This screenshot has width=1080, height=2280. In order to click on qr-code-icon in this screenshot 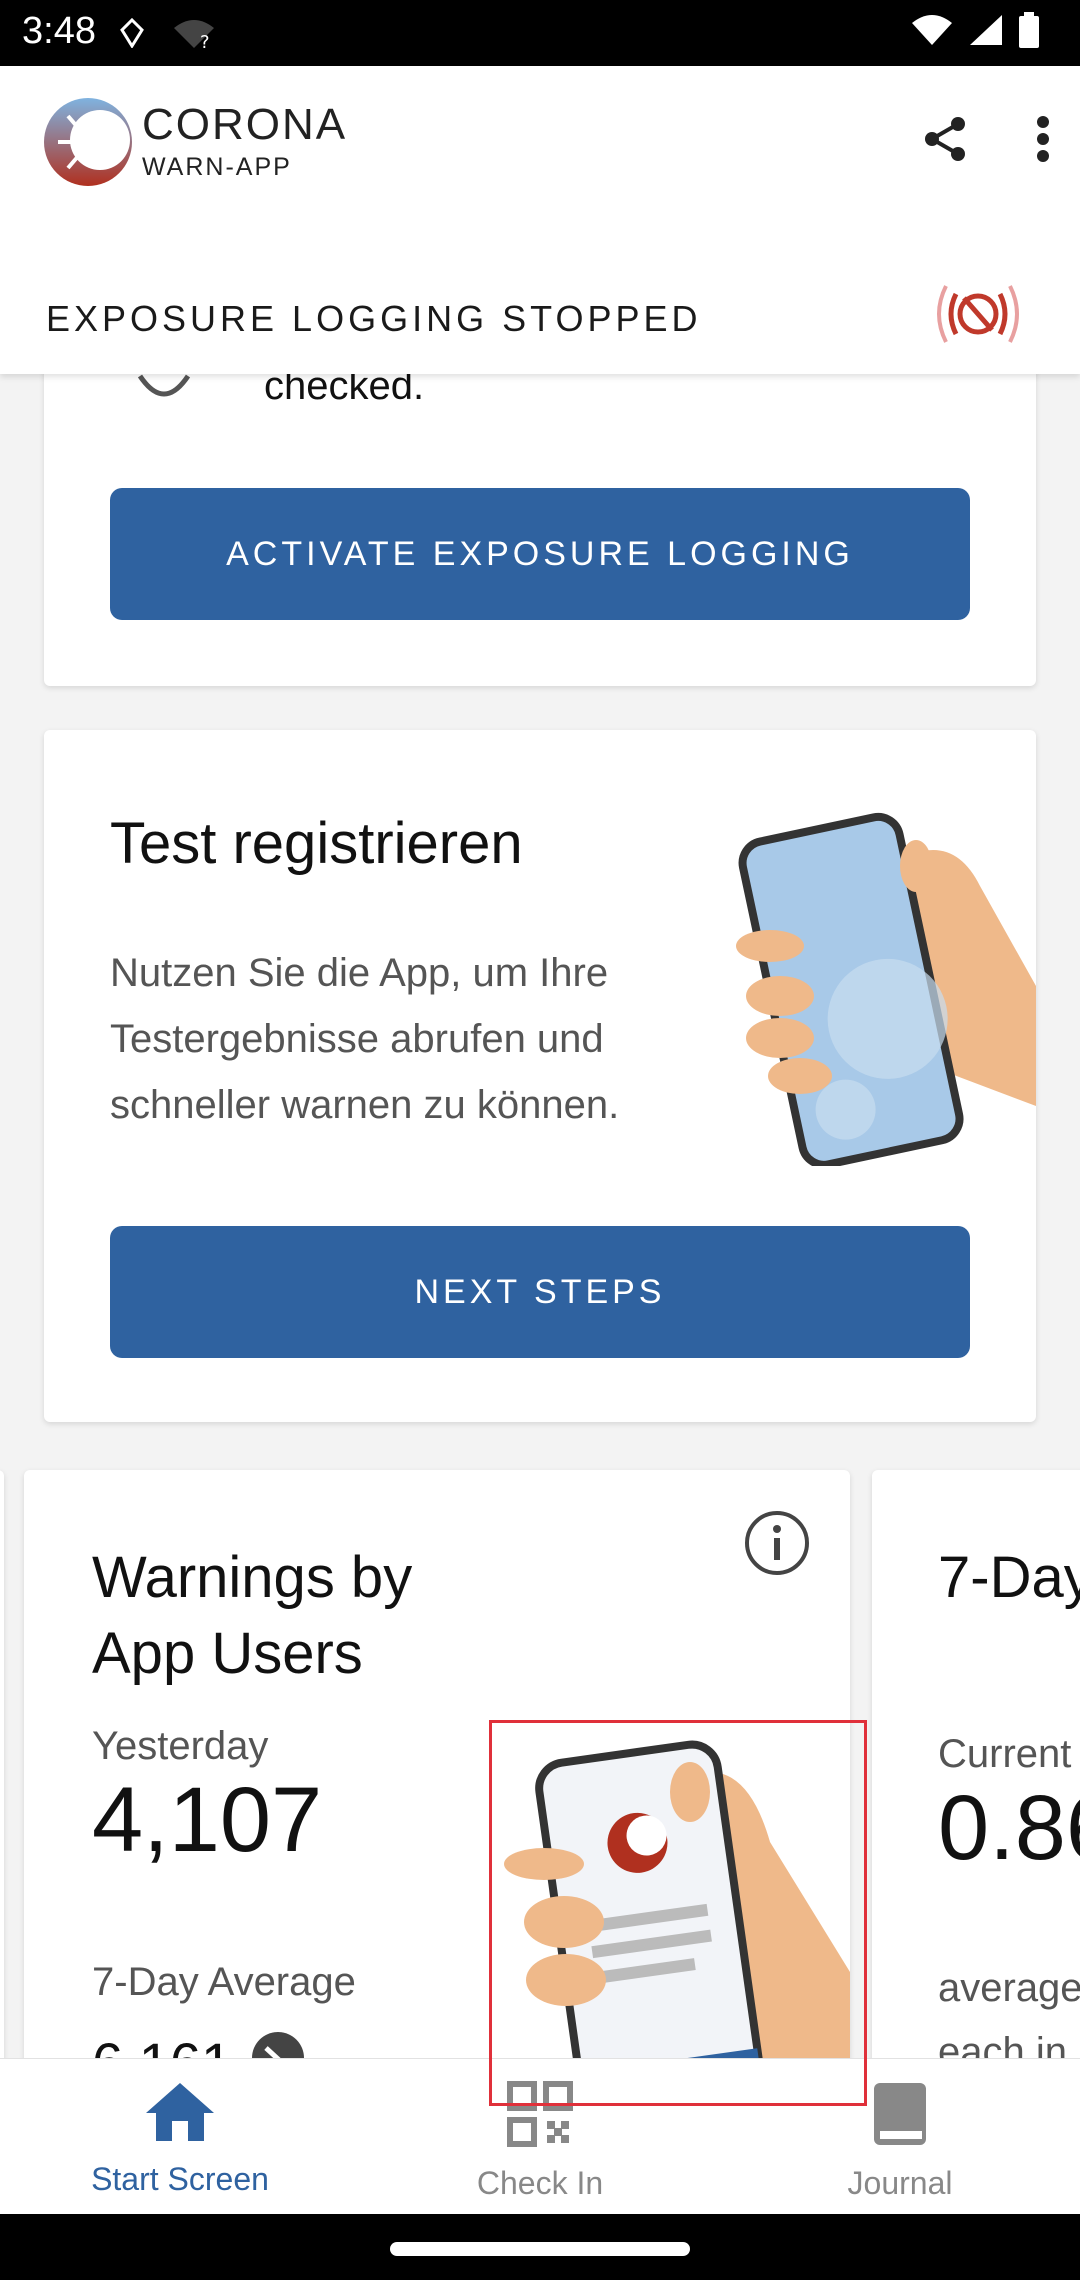, I will do `click(540, 2117)`.